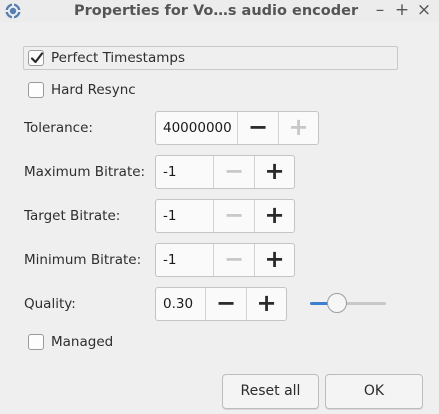 This screenshot has width=439, height=414. I want to click on tolerance-input: 40000000, so click(197, 128).